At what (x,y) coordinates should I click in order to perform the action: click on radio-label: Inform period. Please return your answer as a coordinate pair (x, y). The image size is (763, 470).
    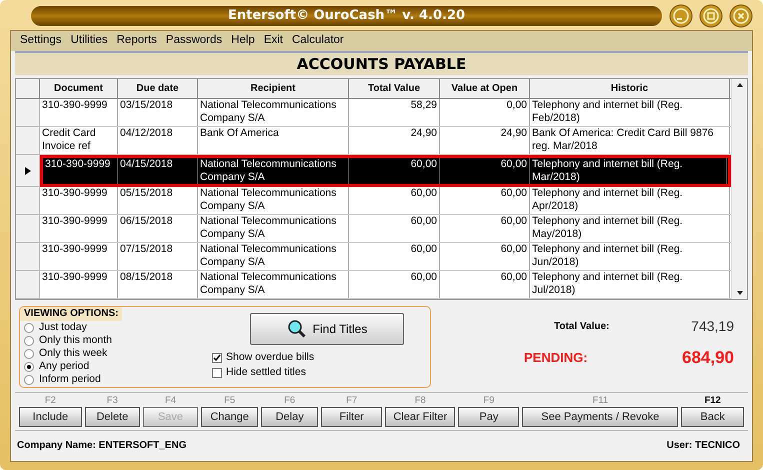
    Looking at the image, I should click on (70, 379).